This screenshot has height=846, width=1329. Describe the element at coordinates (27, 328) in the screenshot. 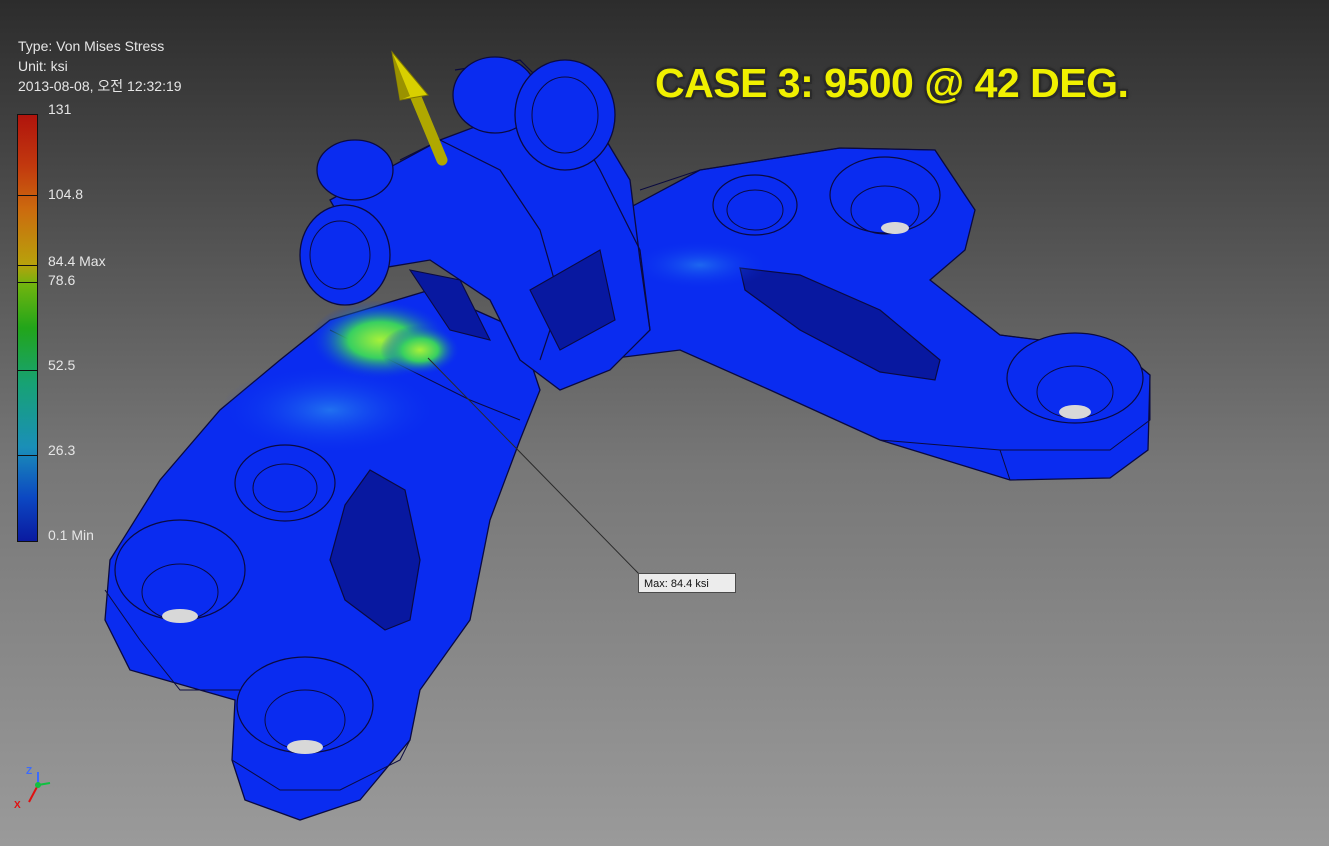

I see `stress-color-bar` at that location.